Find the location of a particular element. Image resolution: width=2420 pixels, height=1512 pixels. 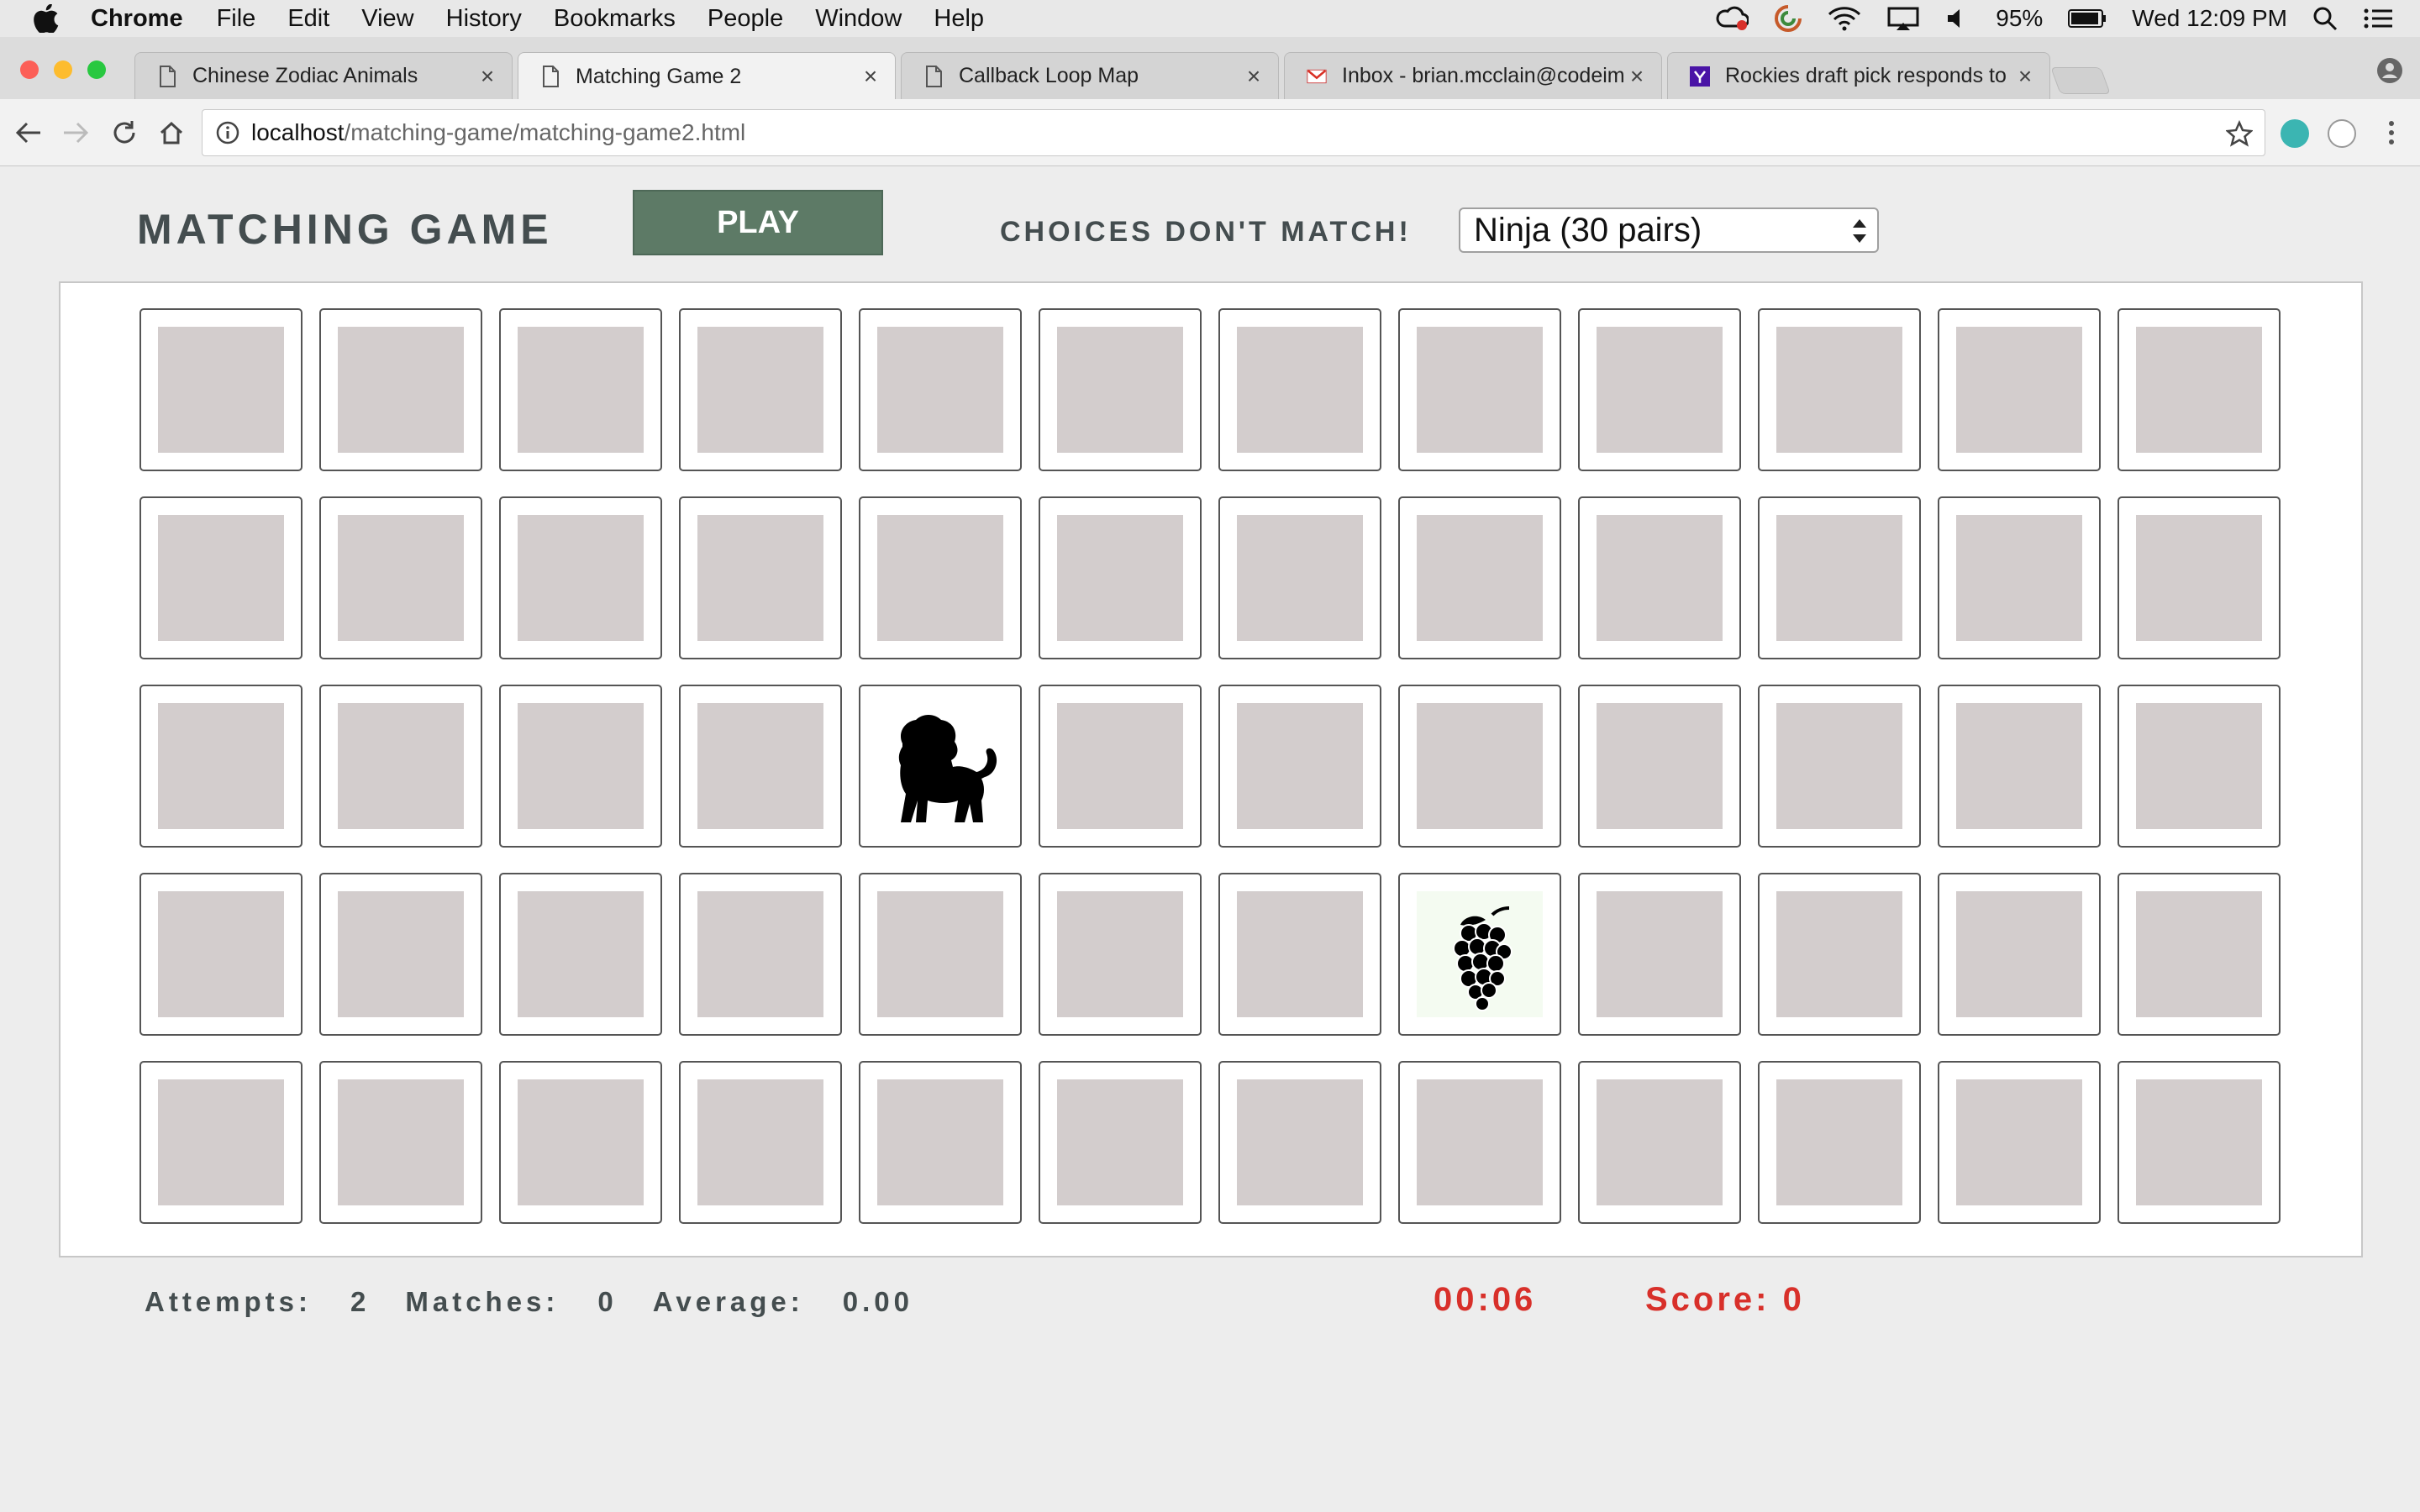

notification-center-icon is located at coordinates (2378, 18).